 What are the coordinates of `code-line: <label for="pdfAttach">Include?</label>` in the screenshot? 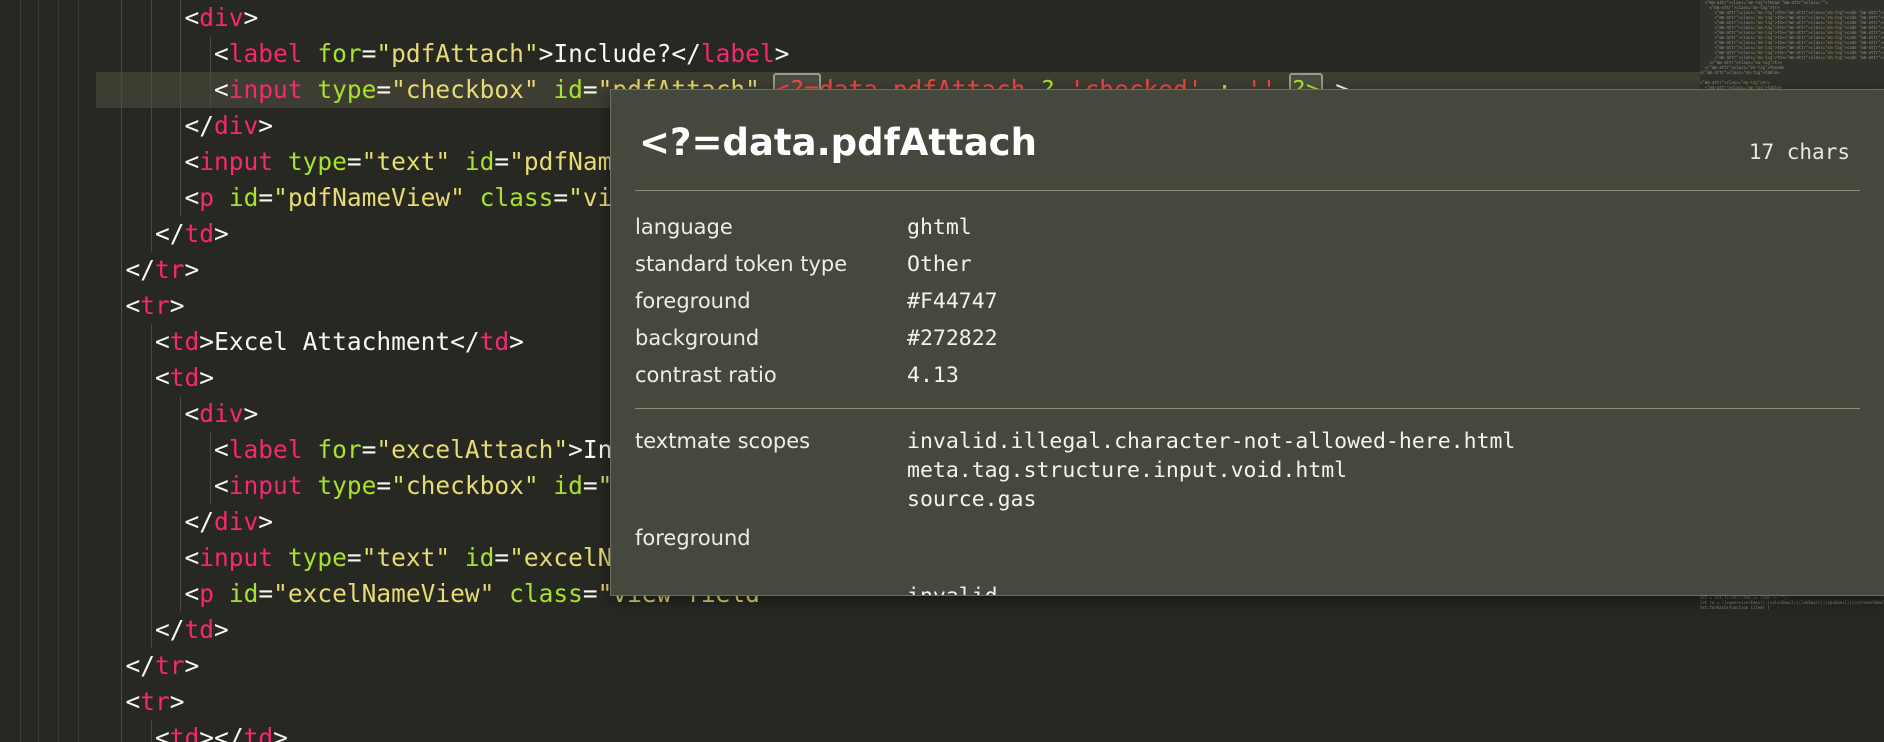 It's located at (942, 54).